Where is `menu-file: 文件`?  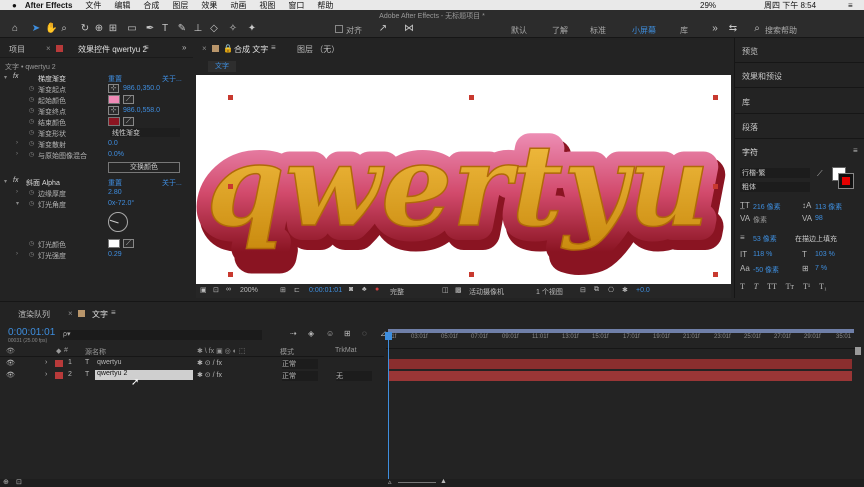 menu-file: 文件 is located at coordinates (93, 5).